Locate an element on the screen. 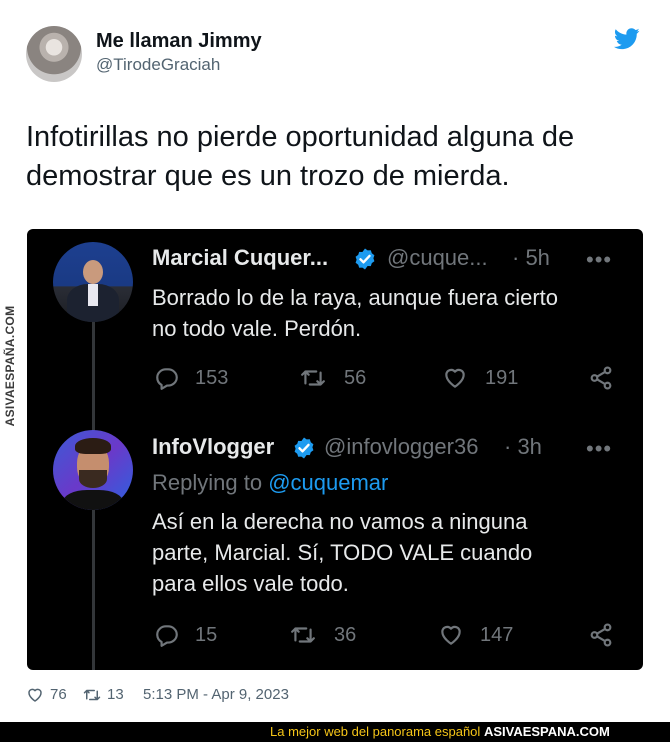  post2-handle: @infovlogger36 is located at coordinates (401, 447).